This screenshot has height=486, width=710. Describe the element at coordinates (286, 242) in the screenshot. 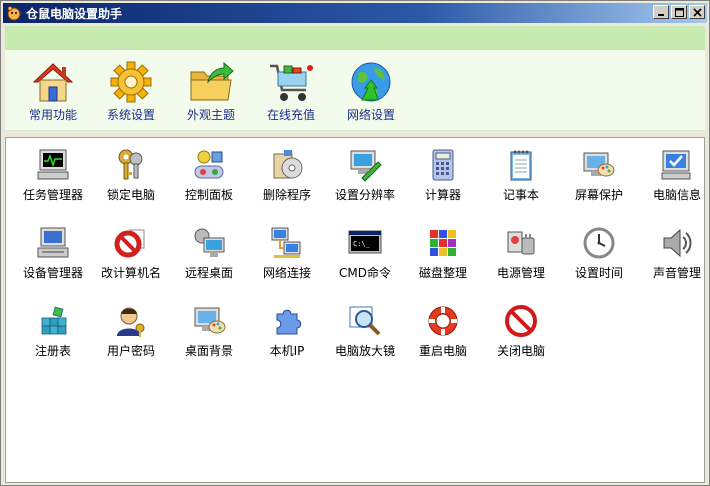

I see `network-connection-icon` at that location.